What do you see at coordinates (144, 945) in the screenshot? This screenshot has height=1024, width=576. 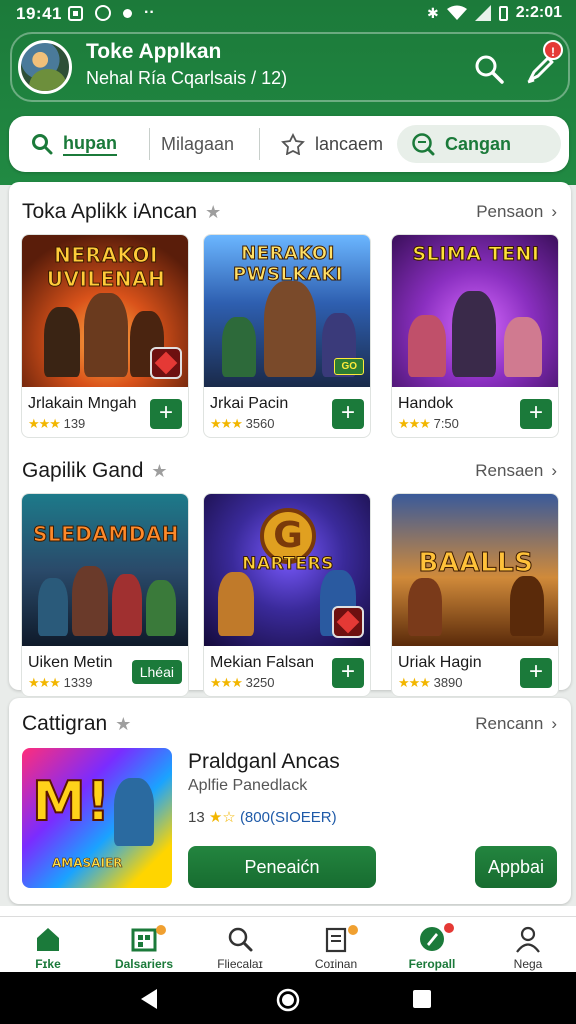 I see `nav-item-dalsariers: Dalsariers` at bounding box center [144, 945].